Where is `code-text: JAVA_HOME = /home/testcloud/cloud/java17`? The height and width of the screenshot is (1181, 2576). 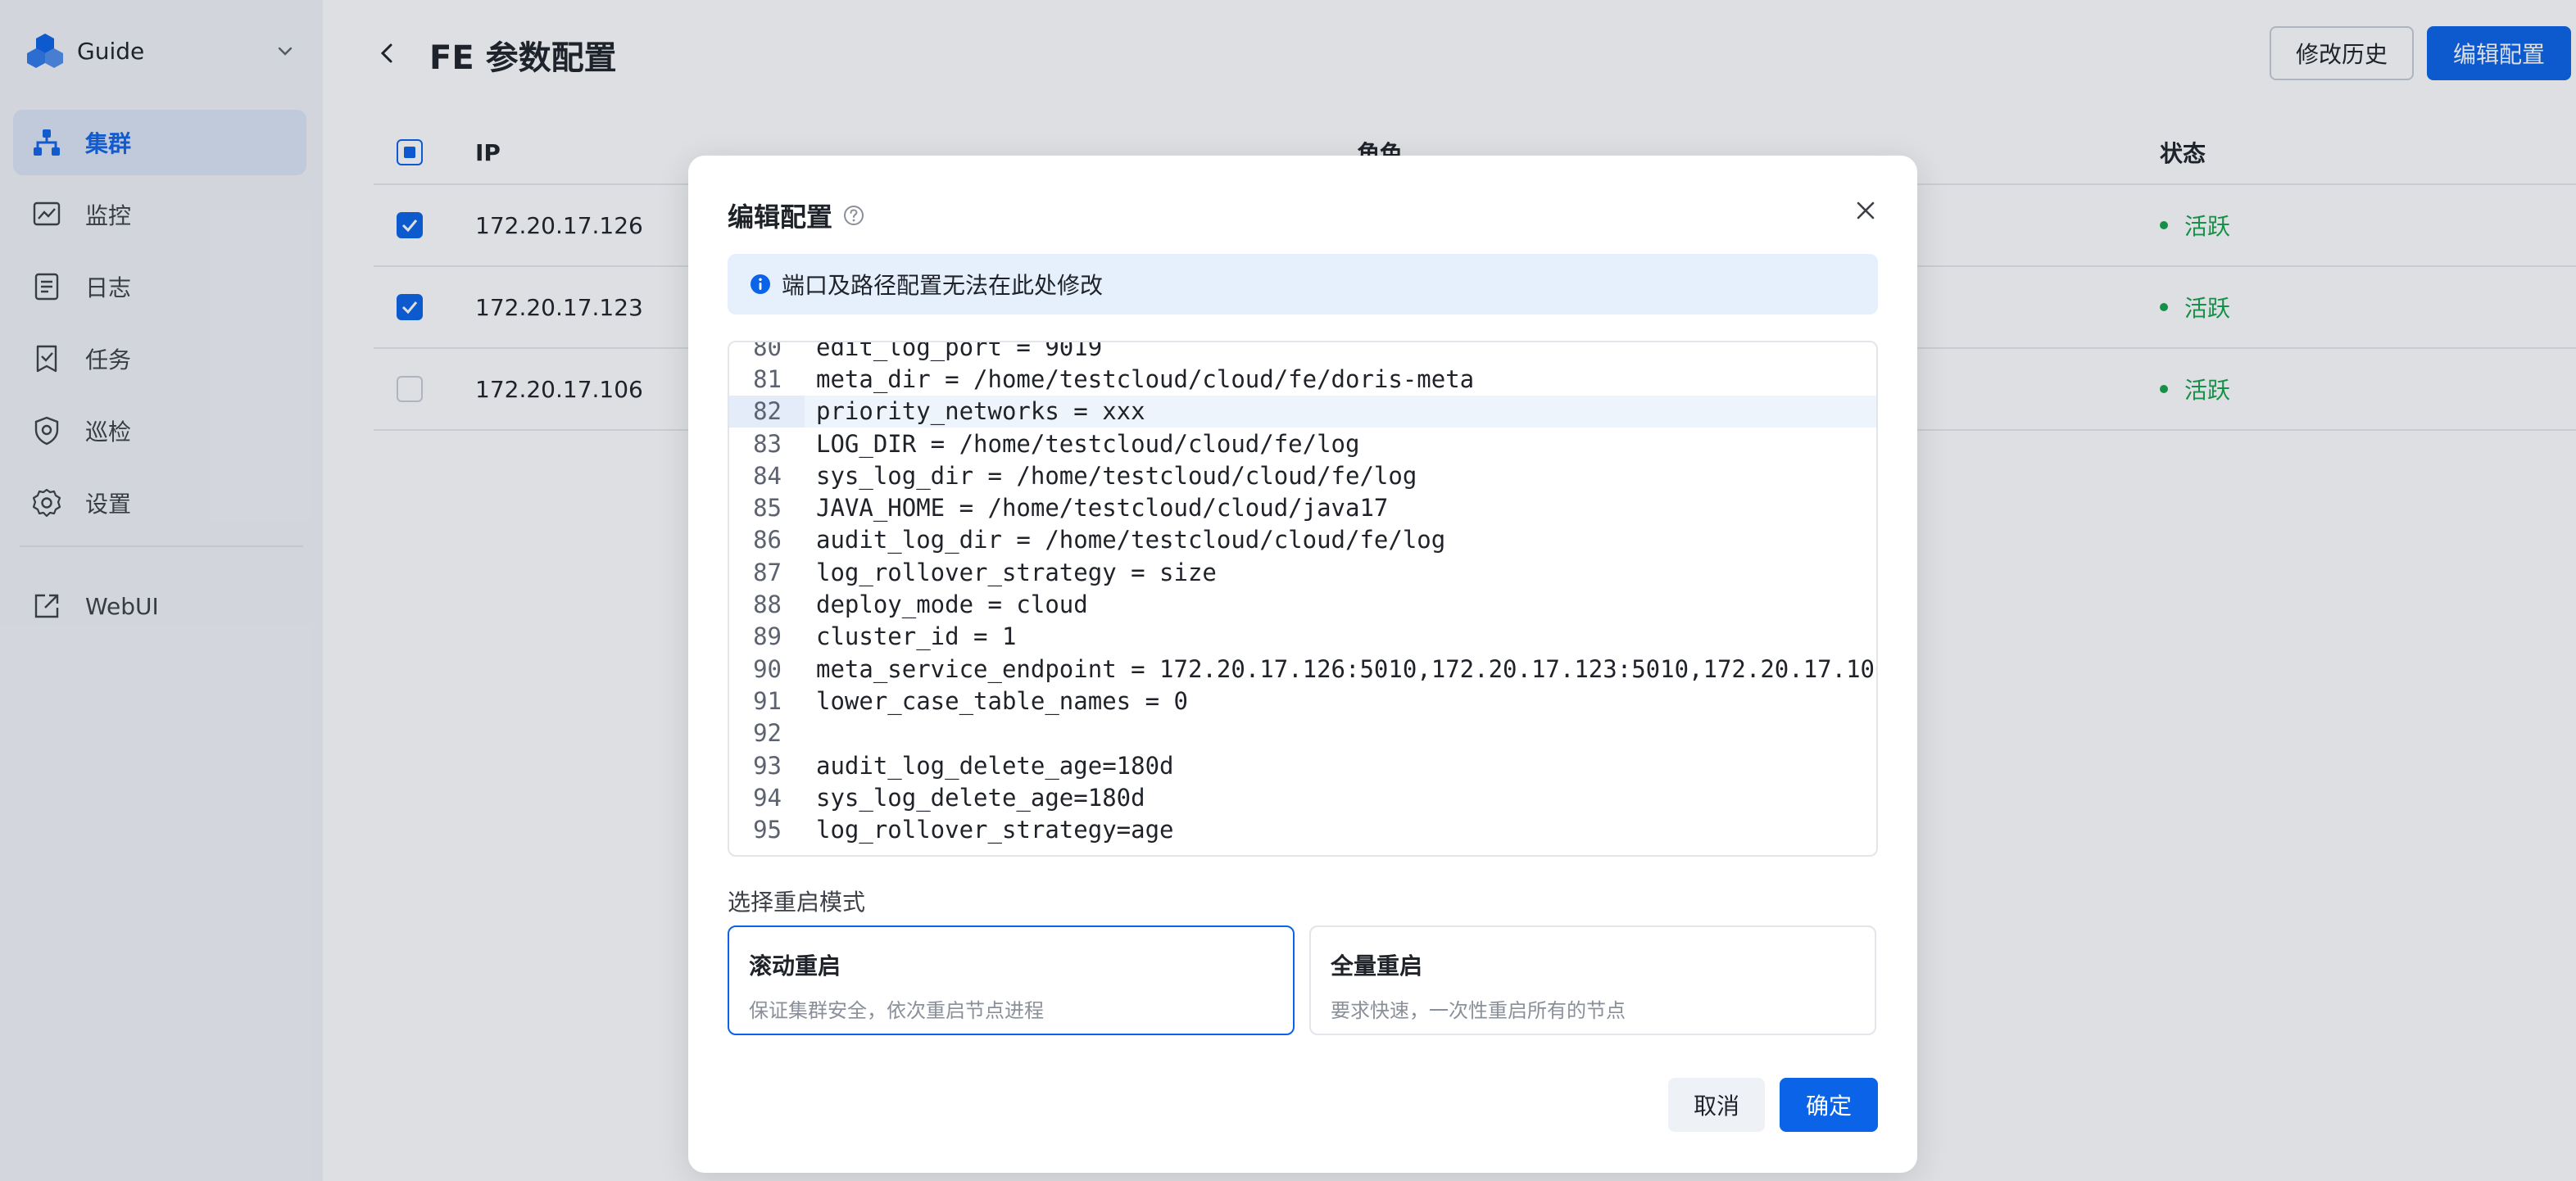 code-text: JAVA_HOME = /home/testcloud/cloud/java17 is located at coordinates (1102, 508).